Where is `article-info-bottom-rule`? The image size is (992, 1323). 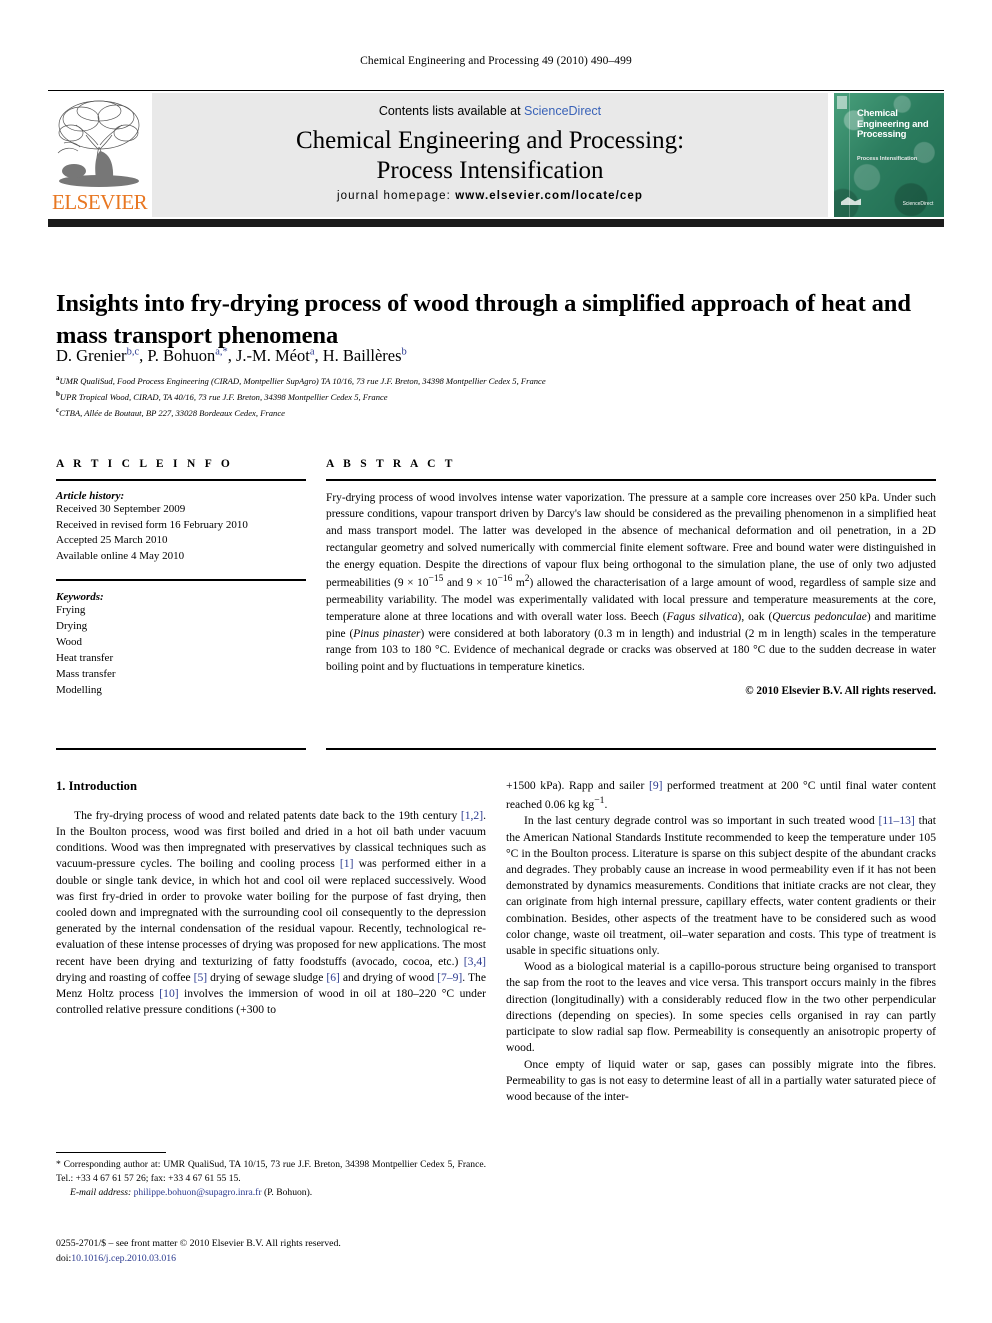
article-info-bottom-rule is located at coordinates (181, 749).